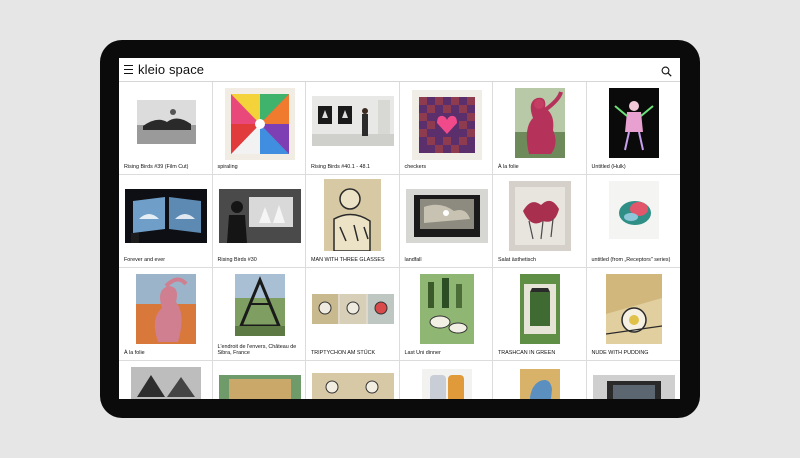 The width and height of the screenshot is (800, 458). I want to click on top-bar: kleio space, so click(399, 70).